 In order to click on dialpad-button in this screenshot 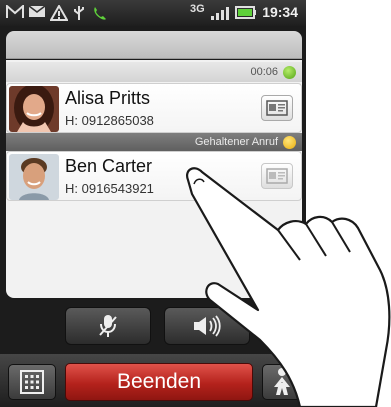, I will do `click(32, 382)`.